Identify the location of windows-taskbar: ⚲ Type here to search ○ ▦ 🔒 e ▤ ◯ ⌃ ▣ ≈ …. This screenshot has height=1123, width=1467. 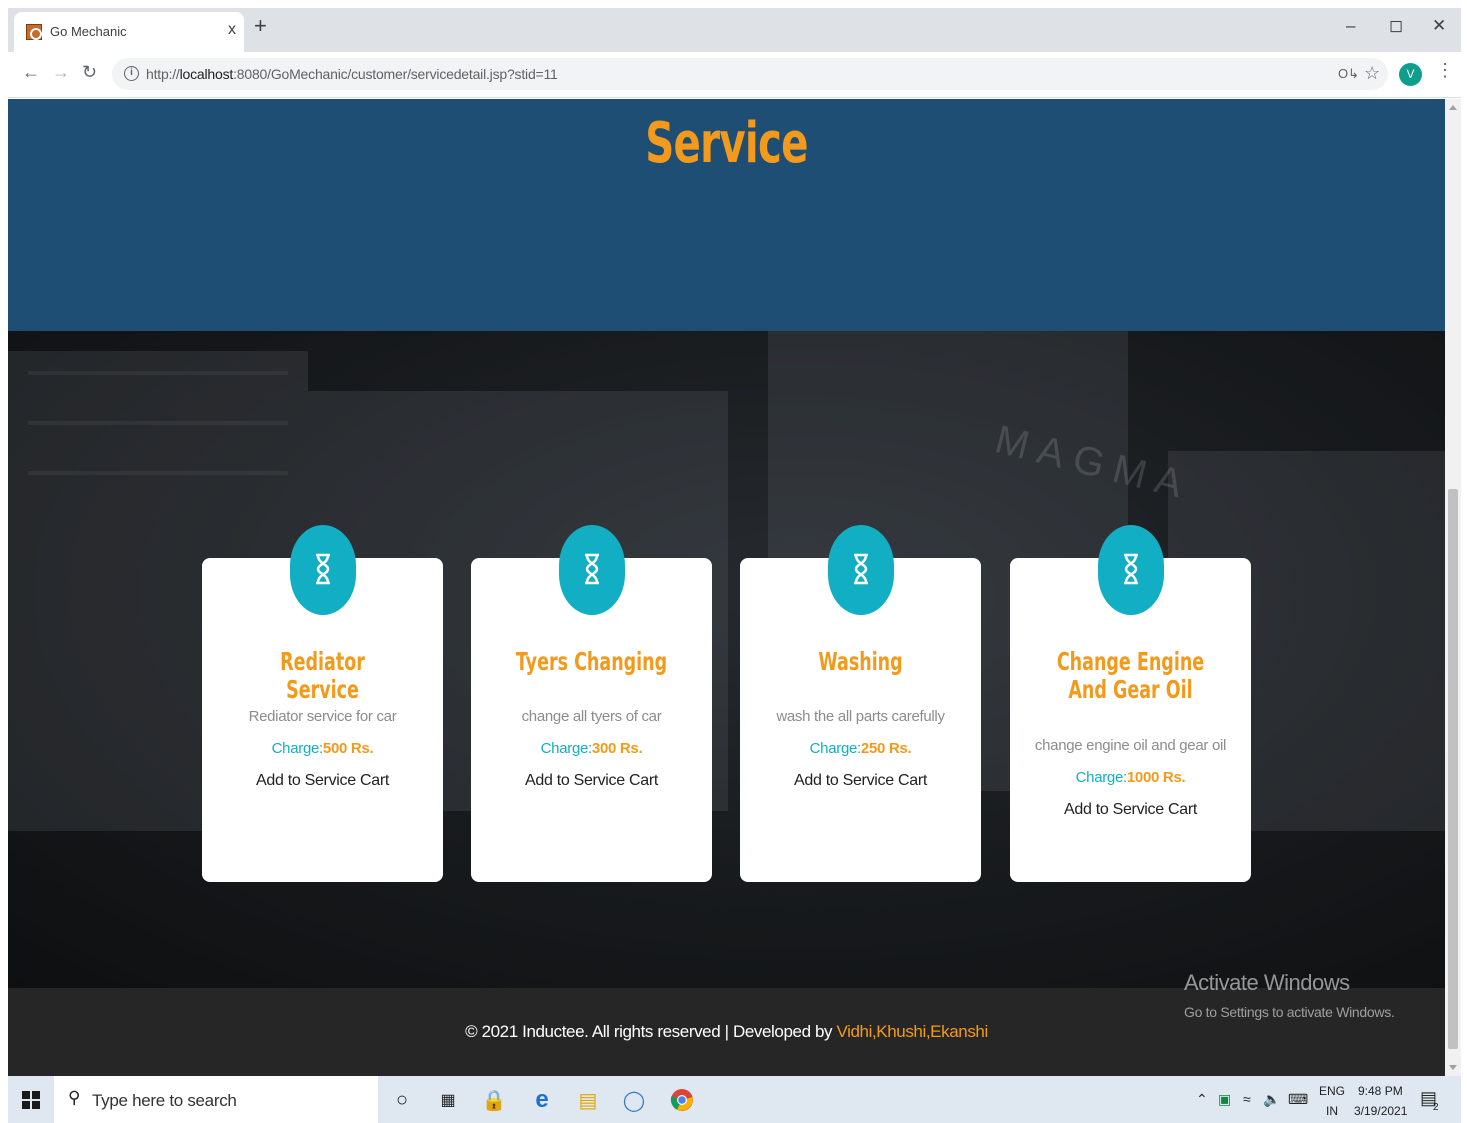
(734, 1099).